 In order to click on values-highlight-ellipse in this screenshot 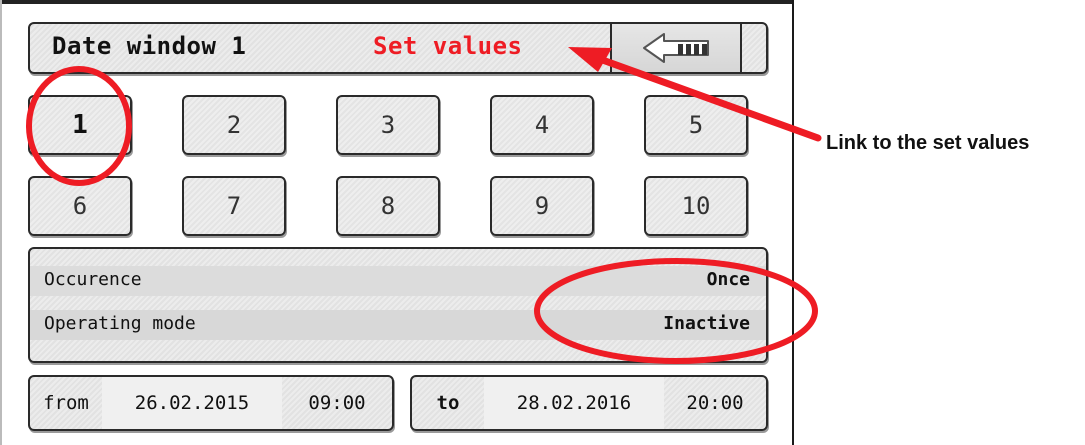, I will do `click(676, 311)`.